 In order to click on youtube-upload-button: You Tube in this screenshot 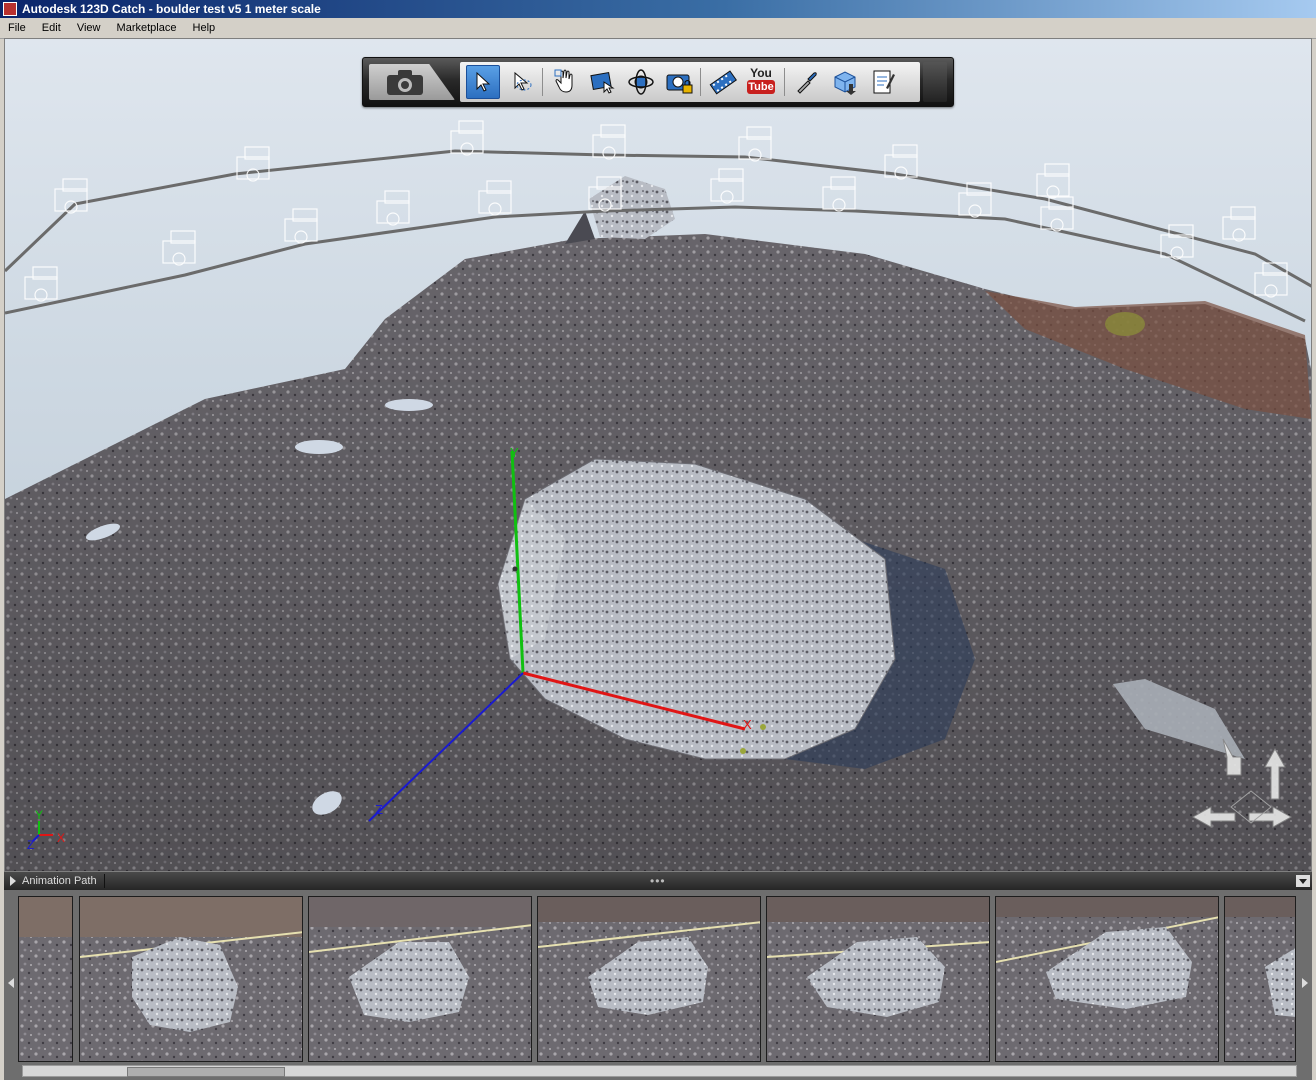, I will do `click(761, 82)`.